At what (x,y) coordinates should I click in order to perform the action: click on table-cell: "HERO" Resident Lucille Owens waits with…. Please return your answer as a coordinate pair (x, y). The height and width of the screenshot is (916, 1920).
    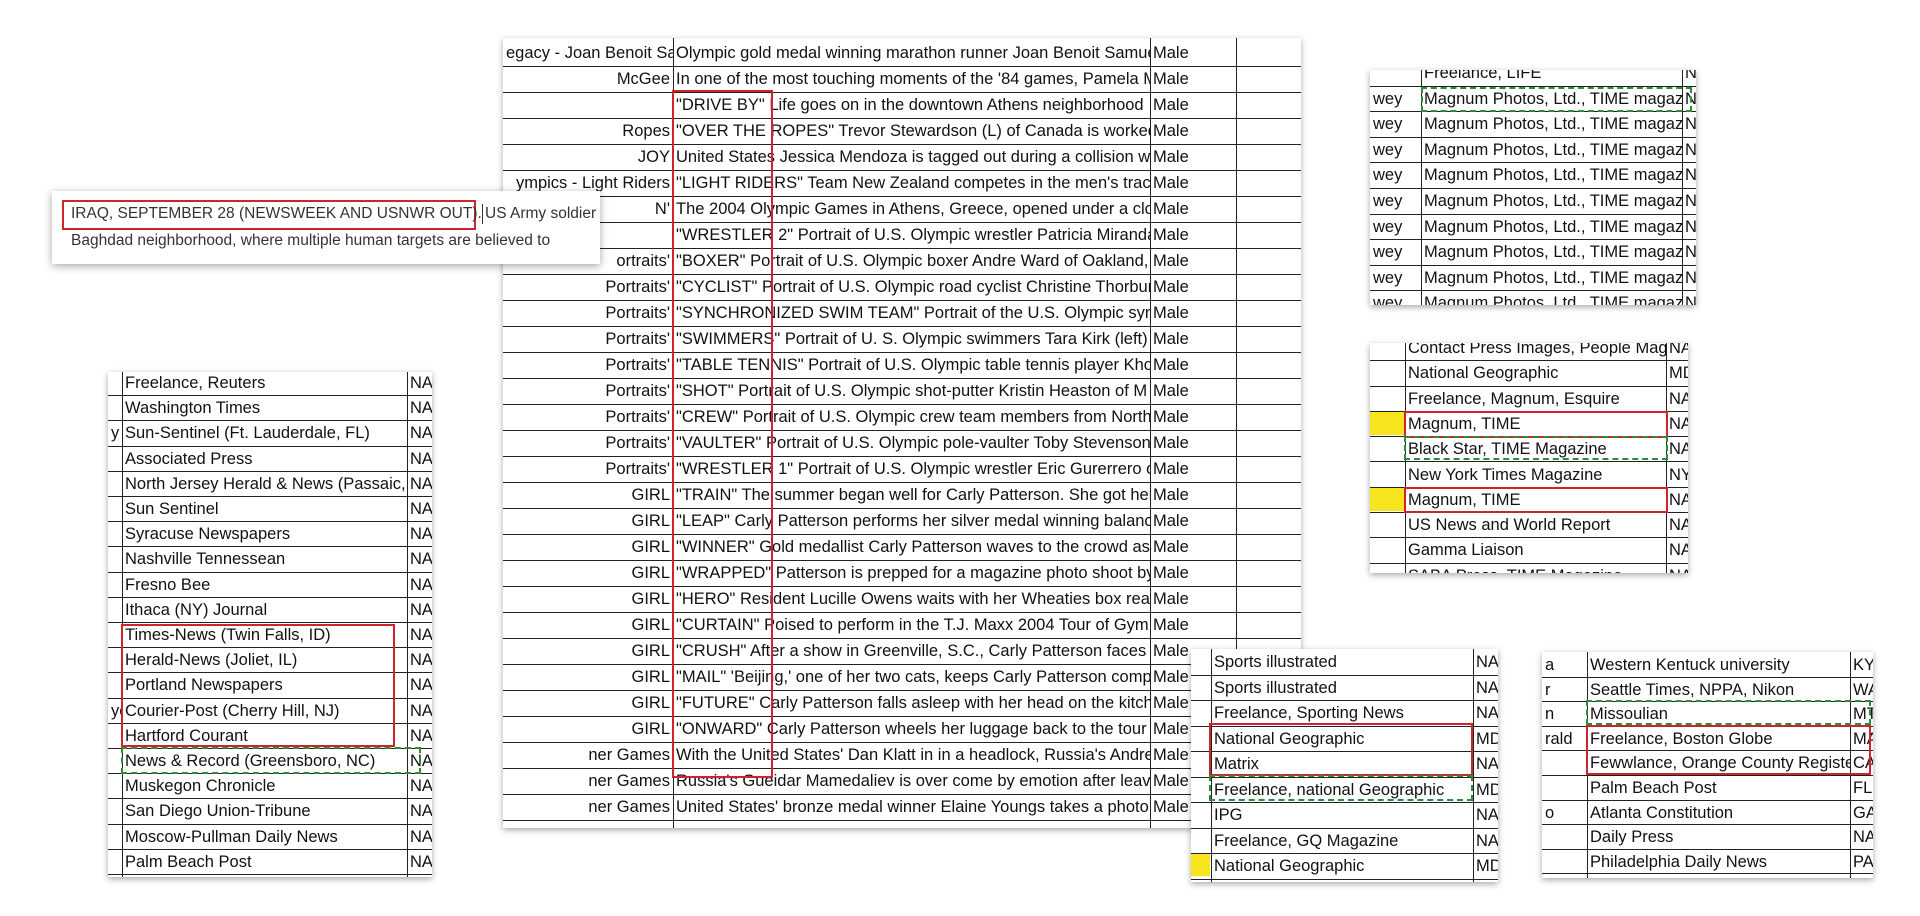
    Looking at the image, I should click on (911, 599).